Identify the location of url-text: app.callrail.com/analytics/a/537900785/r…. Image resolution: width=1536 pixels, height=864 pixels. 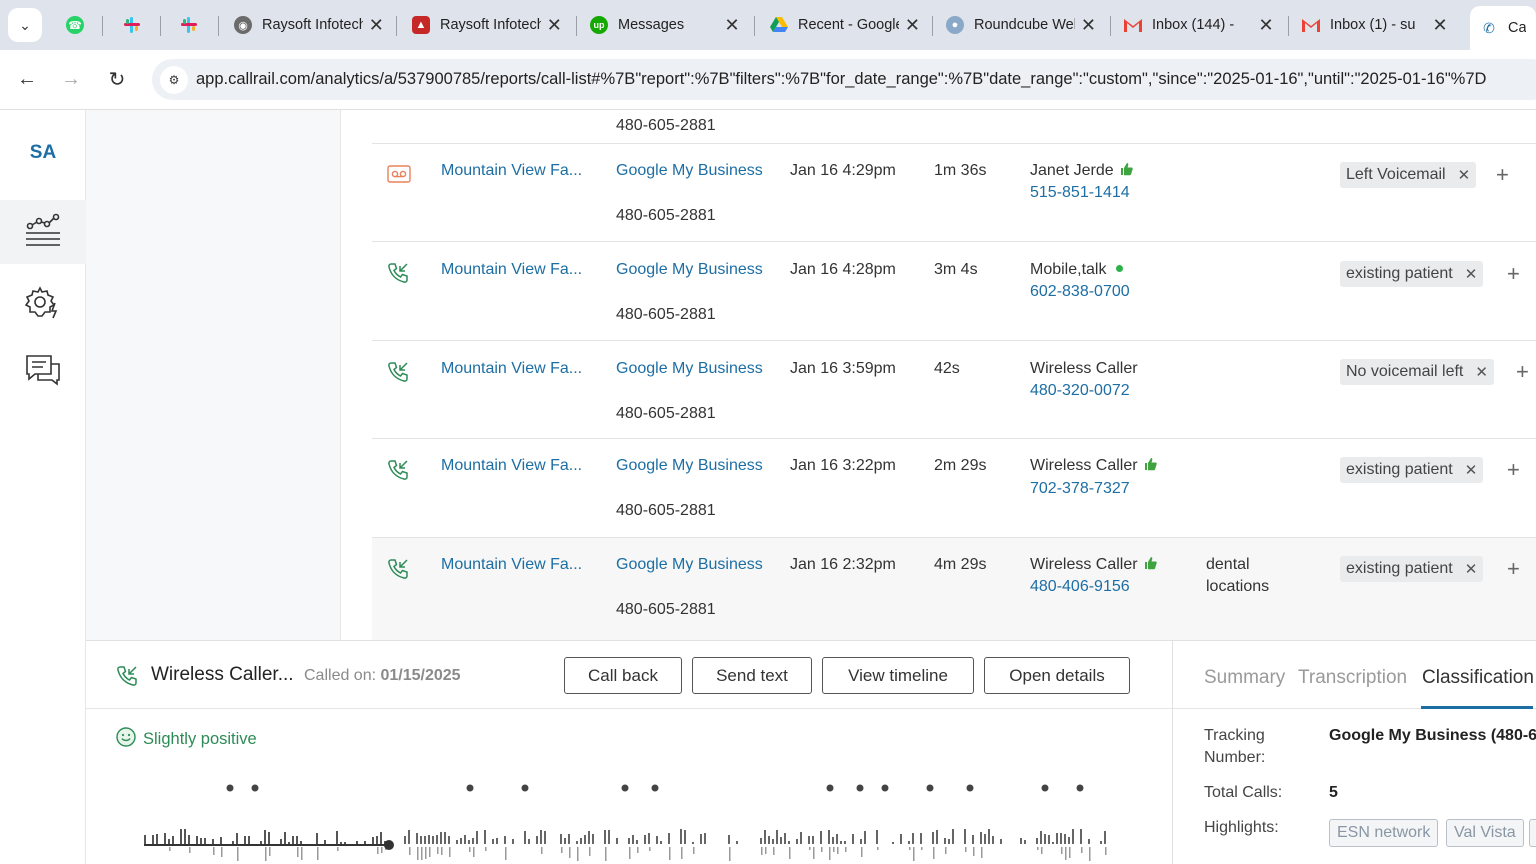
(841, 79).